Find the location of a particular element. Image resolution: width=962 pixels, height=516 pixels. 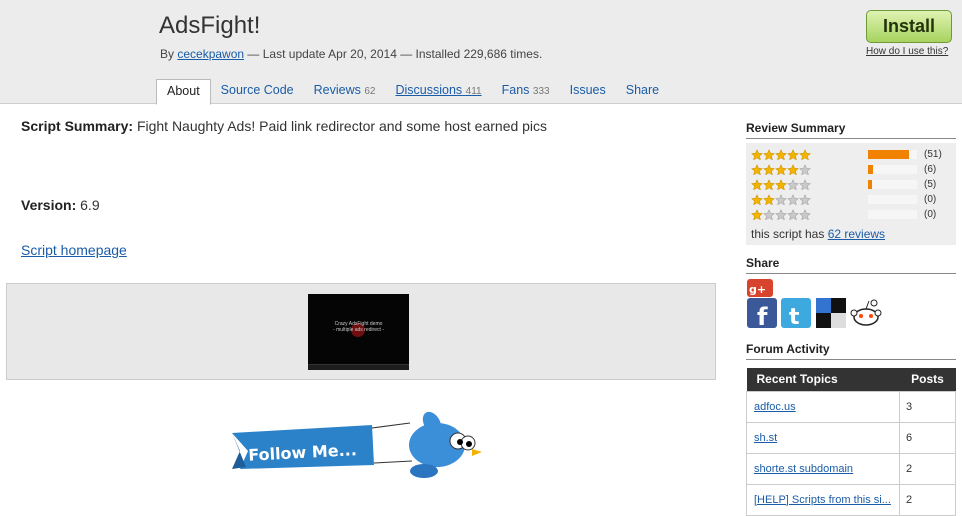

tab-reviews: Reviews 62 is located at coordinates (345, 91).